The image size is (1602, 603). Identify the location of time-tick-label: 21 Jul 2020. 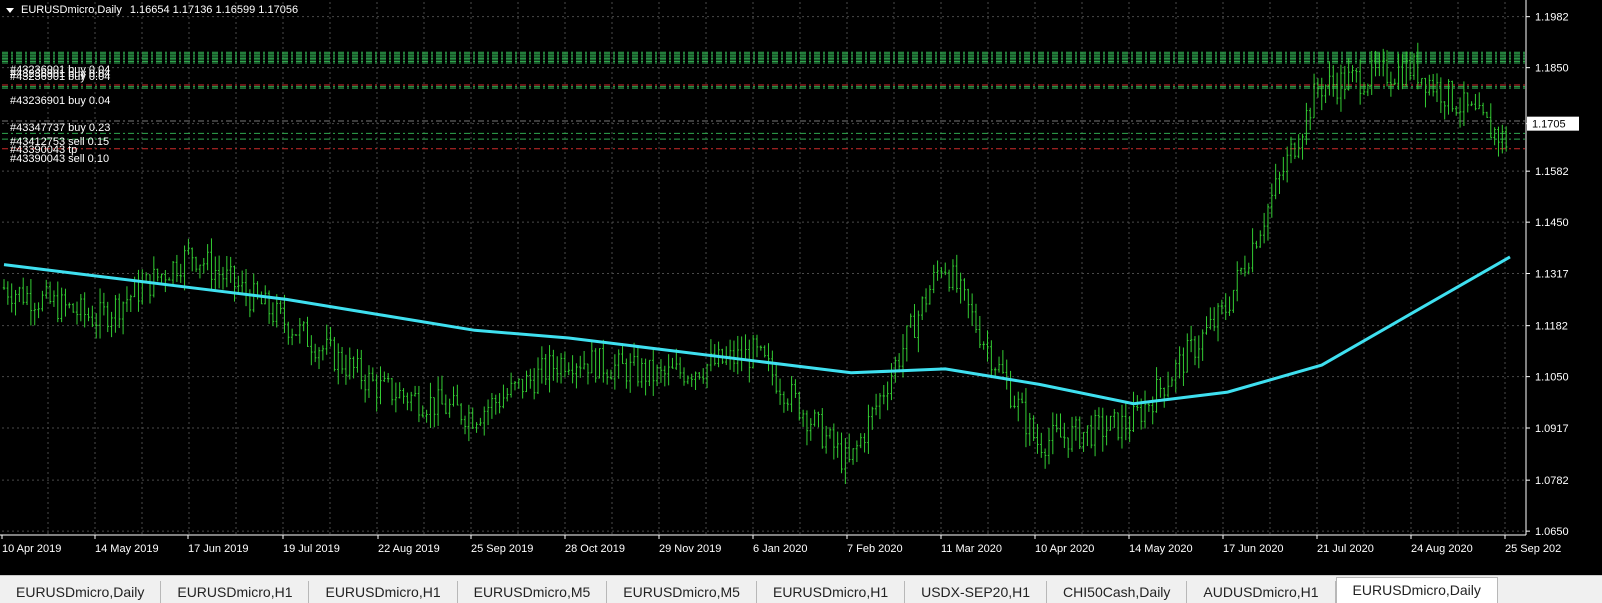
(1345, 549).